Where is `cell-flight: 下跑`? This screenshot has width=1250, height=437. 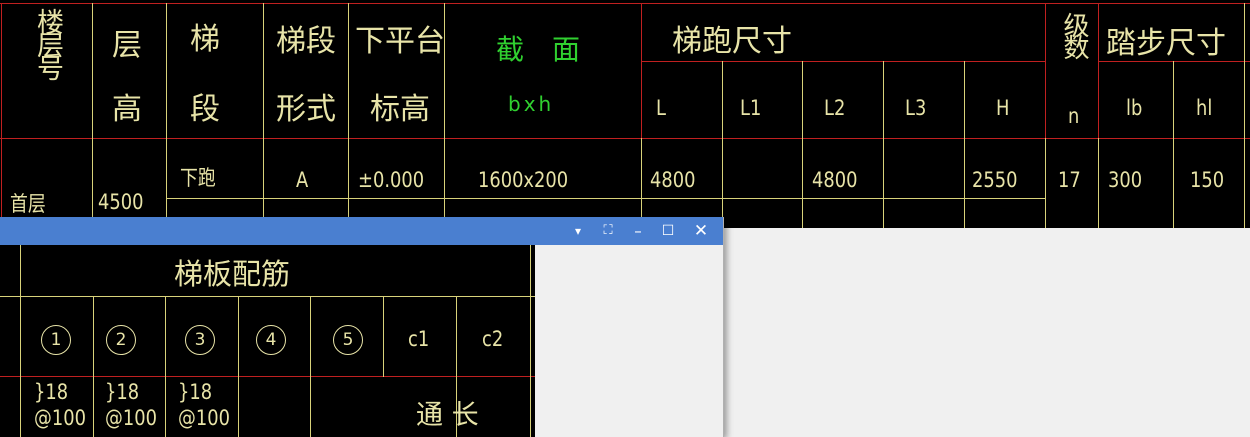
cell-flight: 下跑 is located at coordinates (198, 178).